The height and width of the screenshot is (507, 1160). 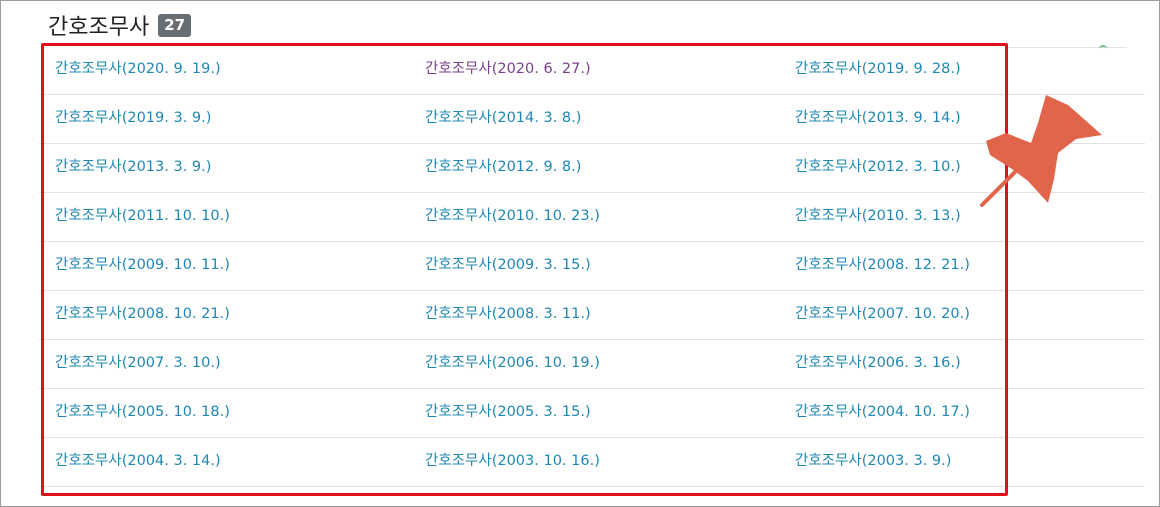 I want to click on exam-link: 간호조무사(2014. 3. 8.), so click(x=503, y=119).